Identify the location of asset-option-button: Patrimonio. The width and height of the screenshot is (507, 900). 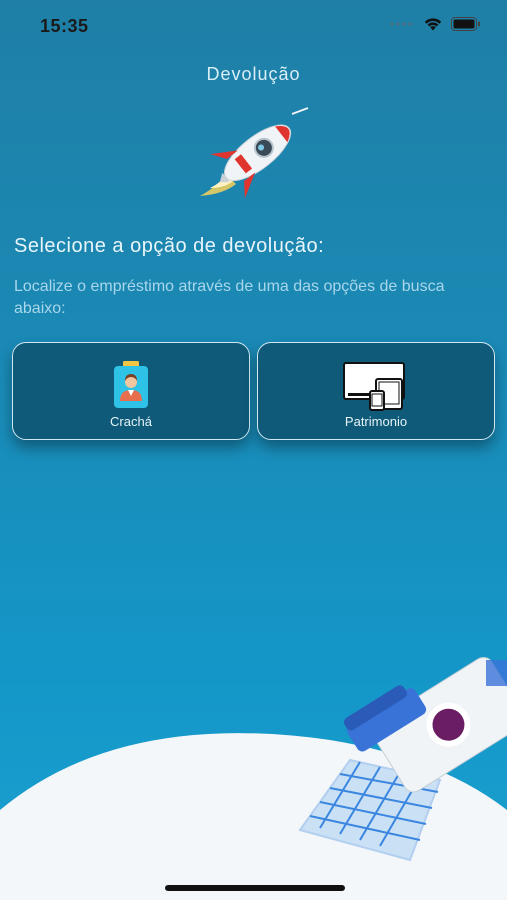
(376, 391).